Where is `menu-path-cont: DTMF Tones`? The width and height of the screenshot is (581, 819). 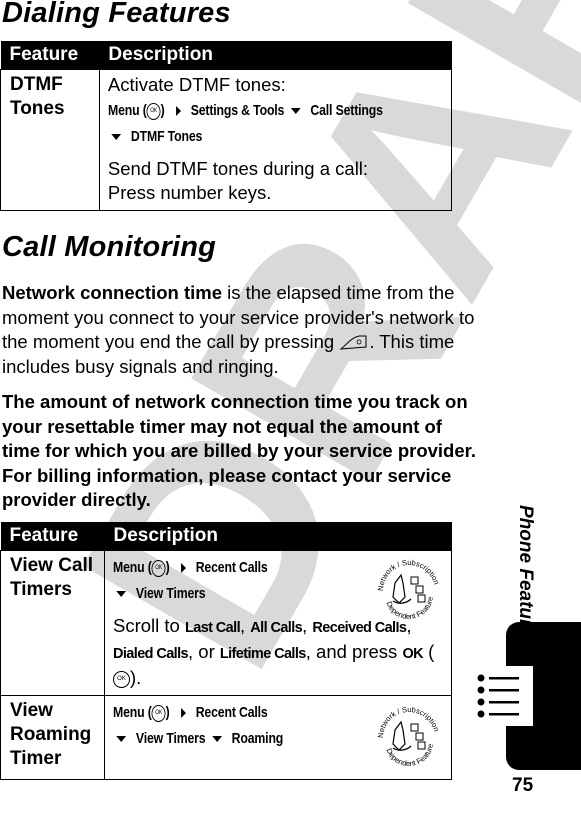 menu-path-cont: DTMF Tones is located at coordinates (155, 137).